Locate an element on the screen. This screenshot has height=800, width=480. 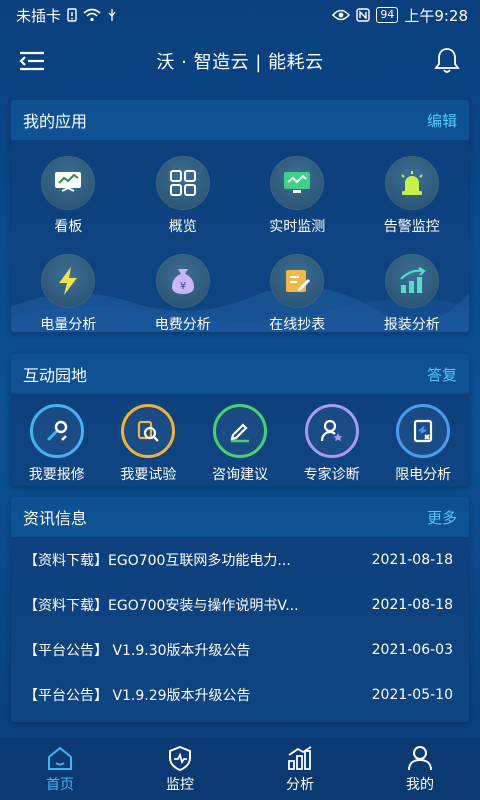
home-icon is located at coordinates (60, 758).